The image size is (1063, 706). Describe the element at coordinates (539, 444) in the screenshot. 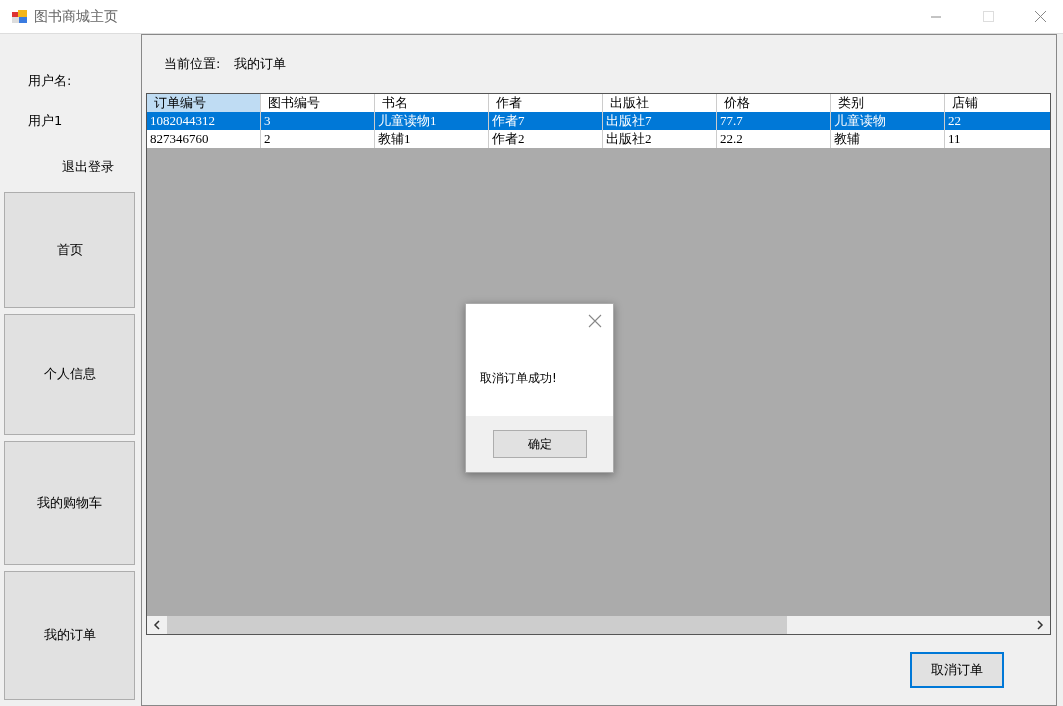

I see `ok-button: 确定` at that location.